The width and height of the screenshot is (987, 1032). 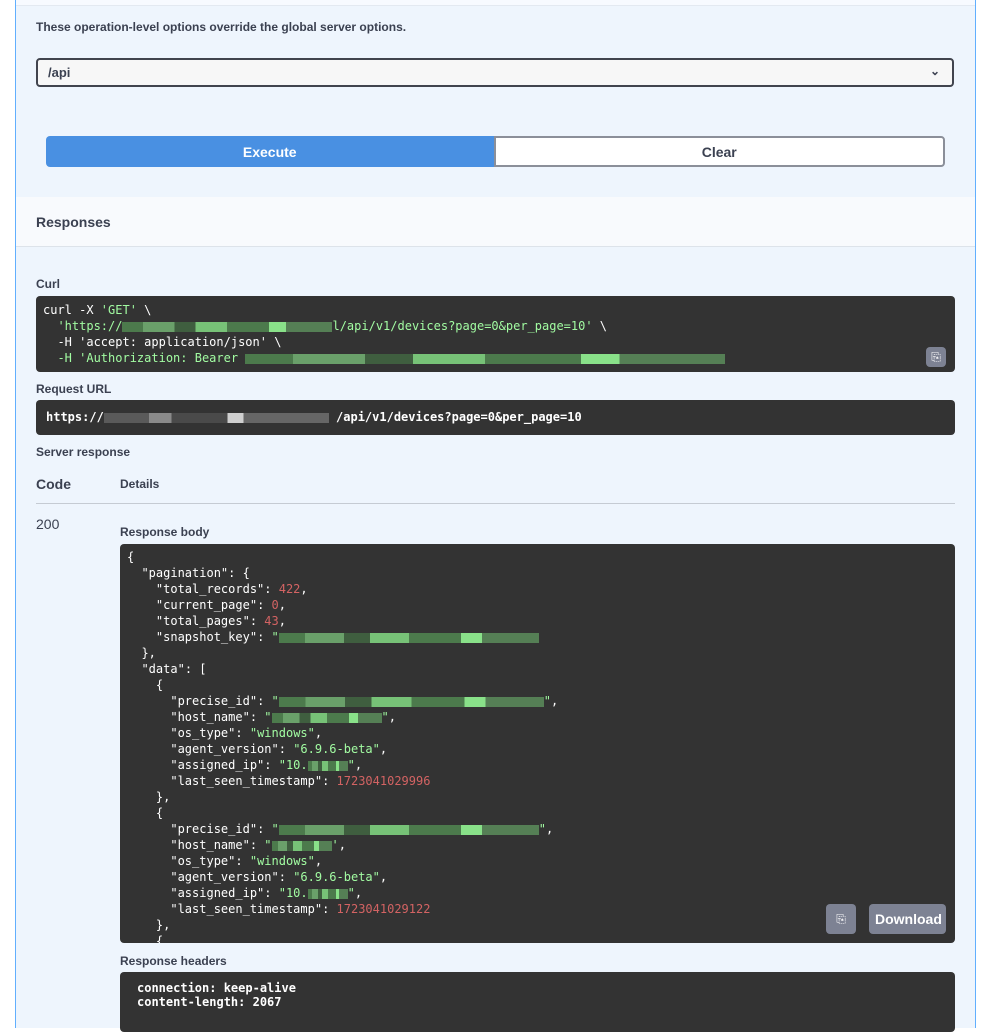 I want to click on response-headers-label: Response headers, so click(x=173, y=961).